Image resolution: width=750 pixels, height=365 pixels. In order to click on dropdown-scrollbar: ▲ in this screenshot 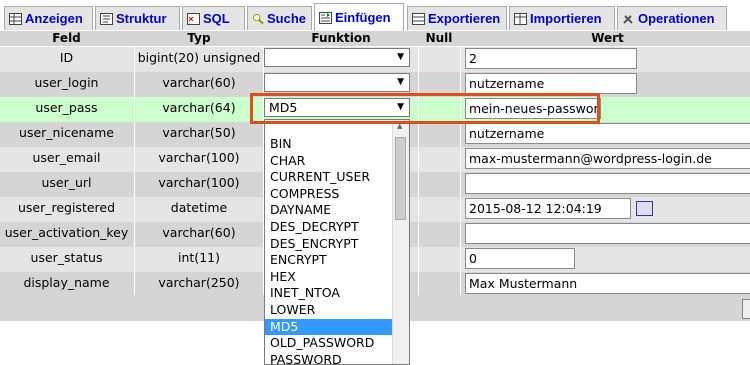, I will do `click(400, 242)`.